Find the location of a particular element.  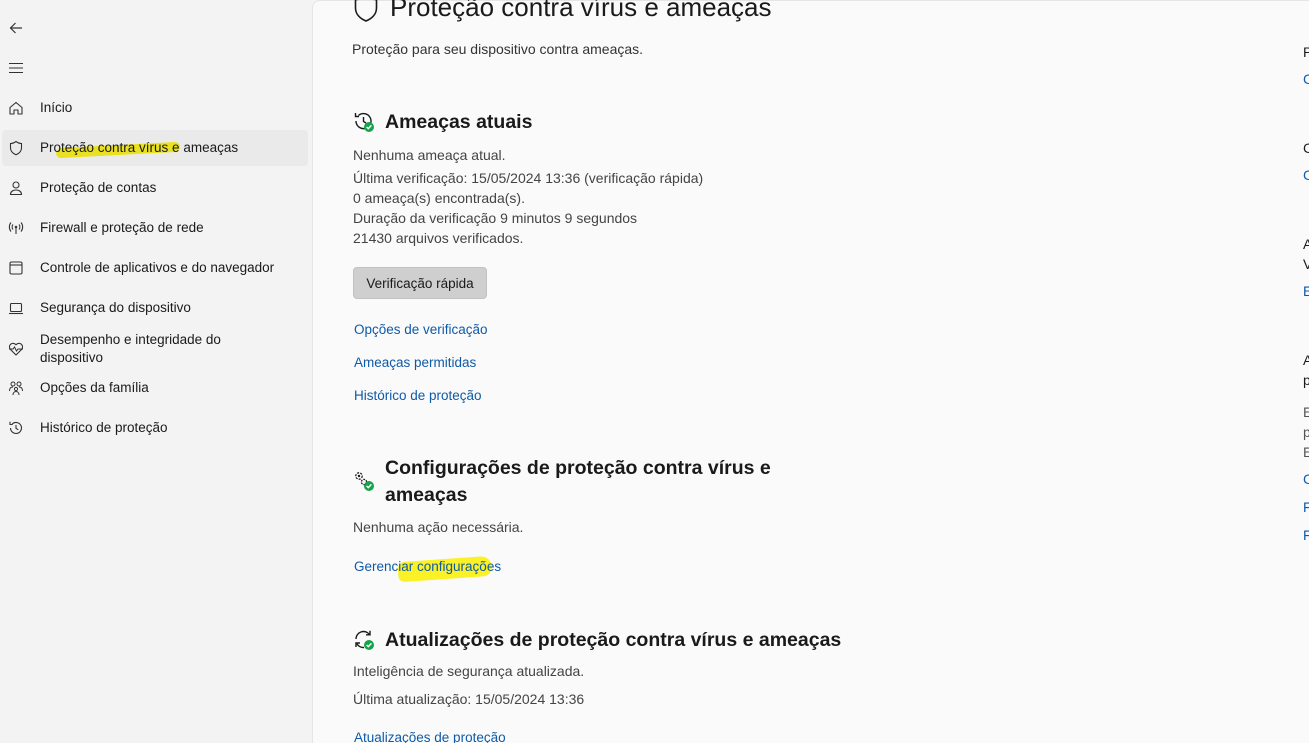

sidebar-item-device-security: Segurança do dispositivo is located at coordinates (155, 308).